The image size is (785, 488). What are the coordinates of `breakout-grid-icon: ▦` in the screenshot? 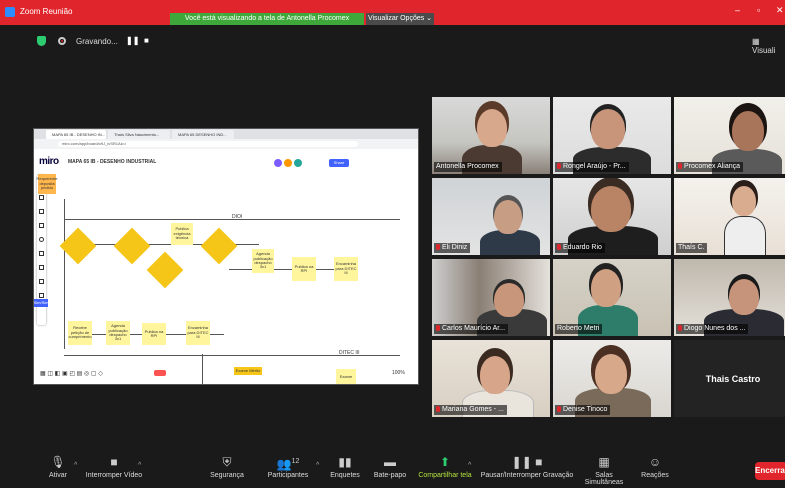 It's located at (604, 462).